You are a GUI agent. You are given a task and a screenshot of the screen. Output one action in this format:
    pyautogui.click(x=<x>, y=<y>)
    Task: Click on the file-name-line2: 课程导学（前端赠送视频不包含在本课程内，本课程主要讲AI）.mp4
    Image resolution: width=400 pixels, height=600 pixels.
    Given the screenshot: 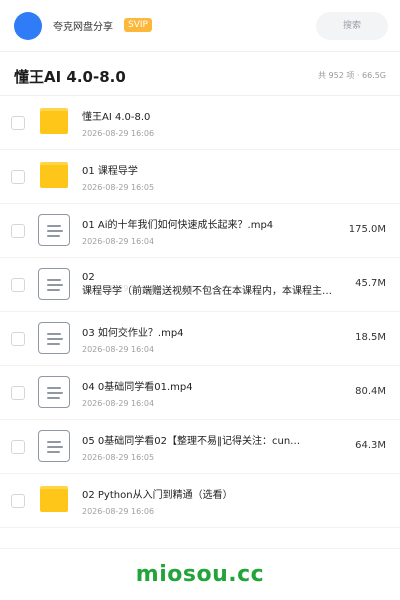 What is the action you would take?
    pyautogui.click(x=209, y=291)
    